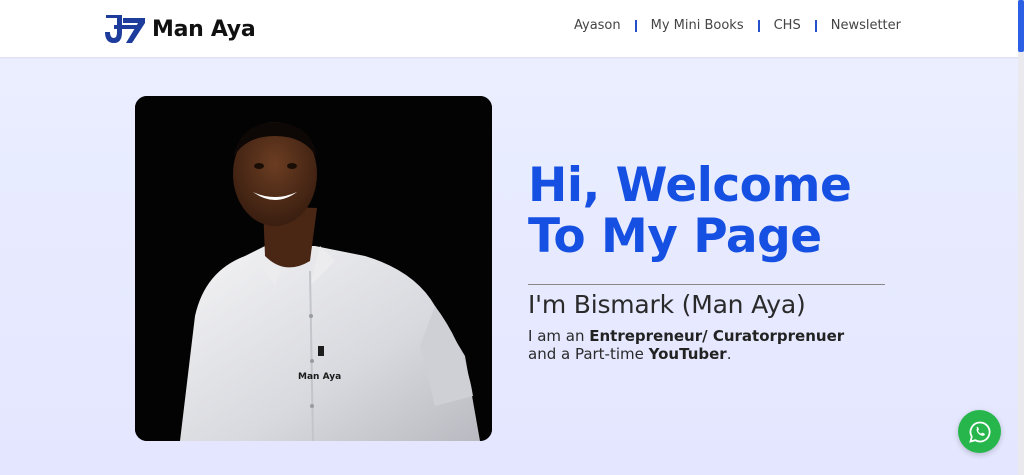 The width and height of the screenshot is (1024, 475). I want to click on nav-chs: CHS, so click(787, 25).